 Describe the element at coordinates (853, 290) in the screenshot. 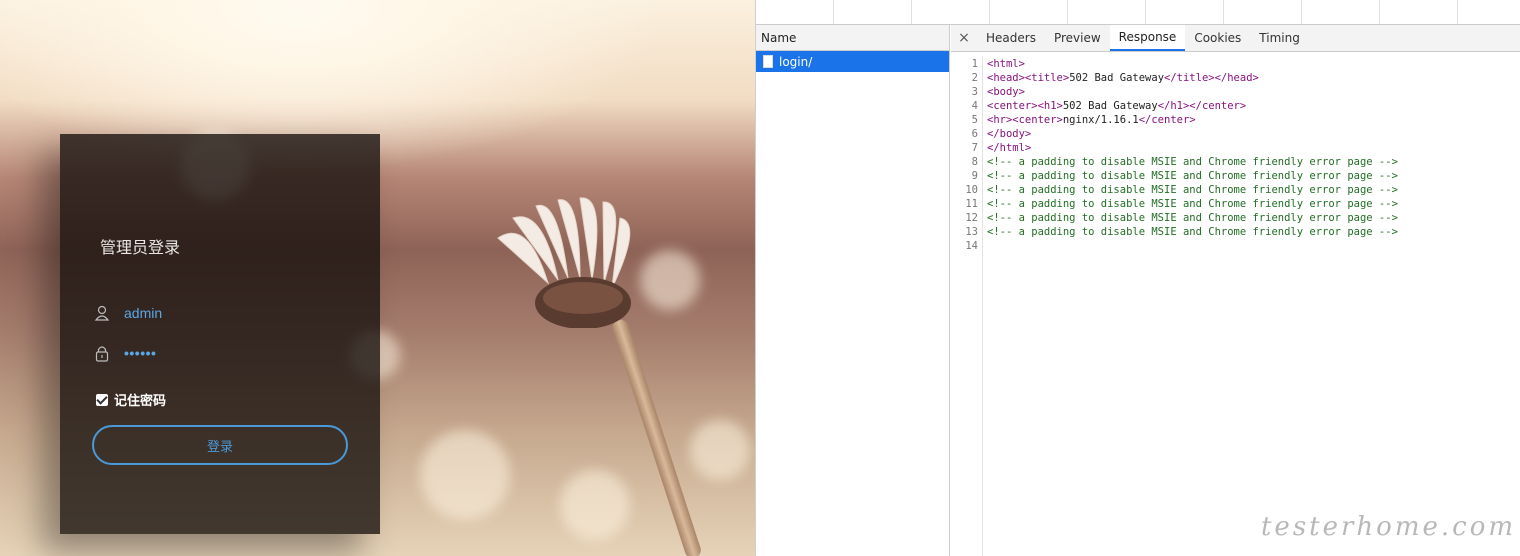

I see `request-list: Name login/` at that location.